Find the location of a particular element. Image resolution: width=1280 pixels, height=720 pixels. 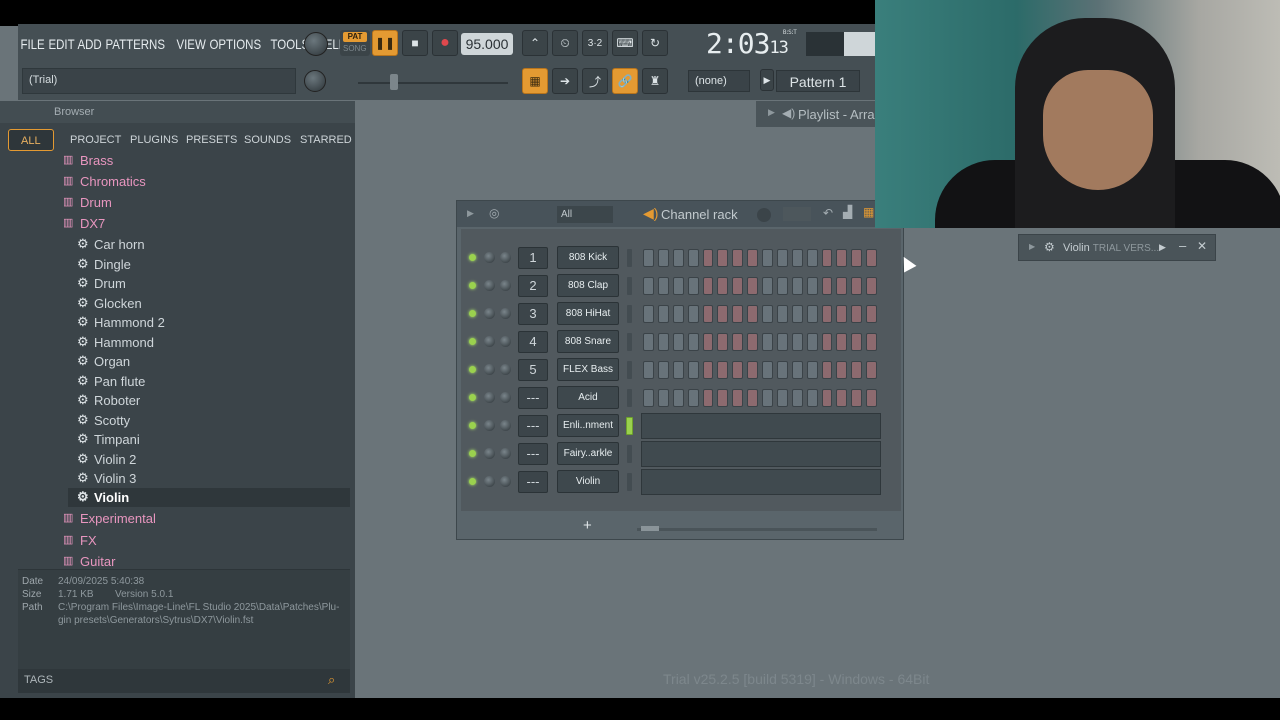

rack-scrollbar is located at coordinates (757, 529).